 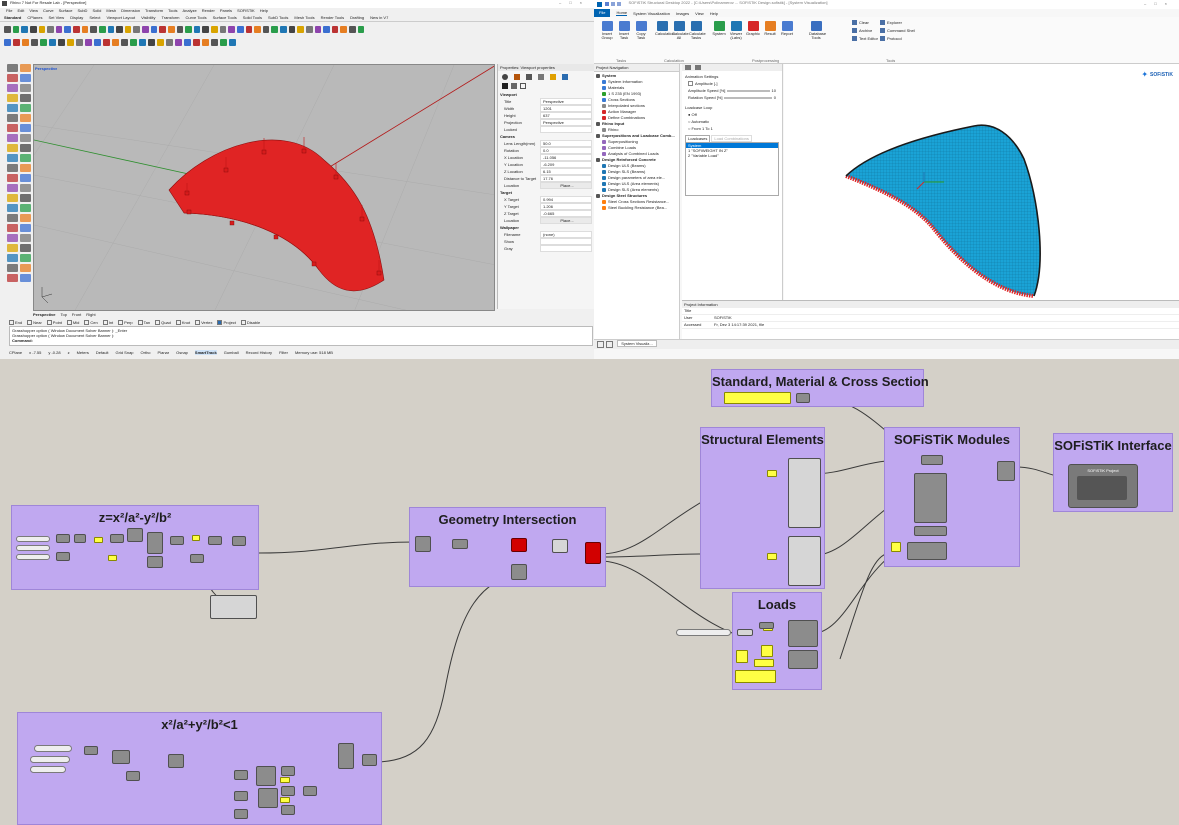 What do you see at coordinates (566, 157) in the screenshot?
I see `camera-prop-value: -11.056` at bounding box center [566, 157].